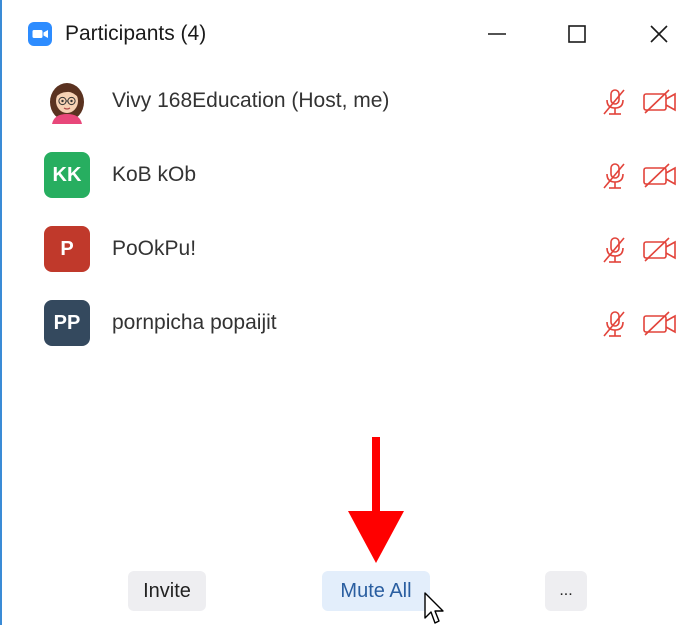 The image size is (682, 630). I want to click on minimize-icon, so click(497, 34).